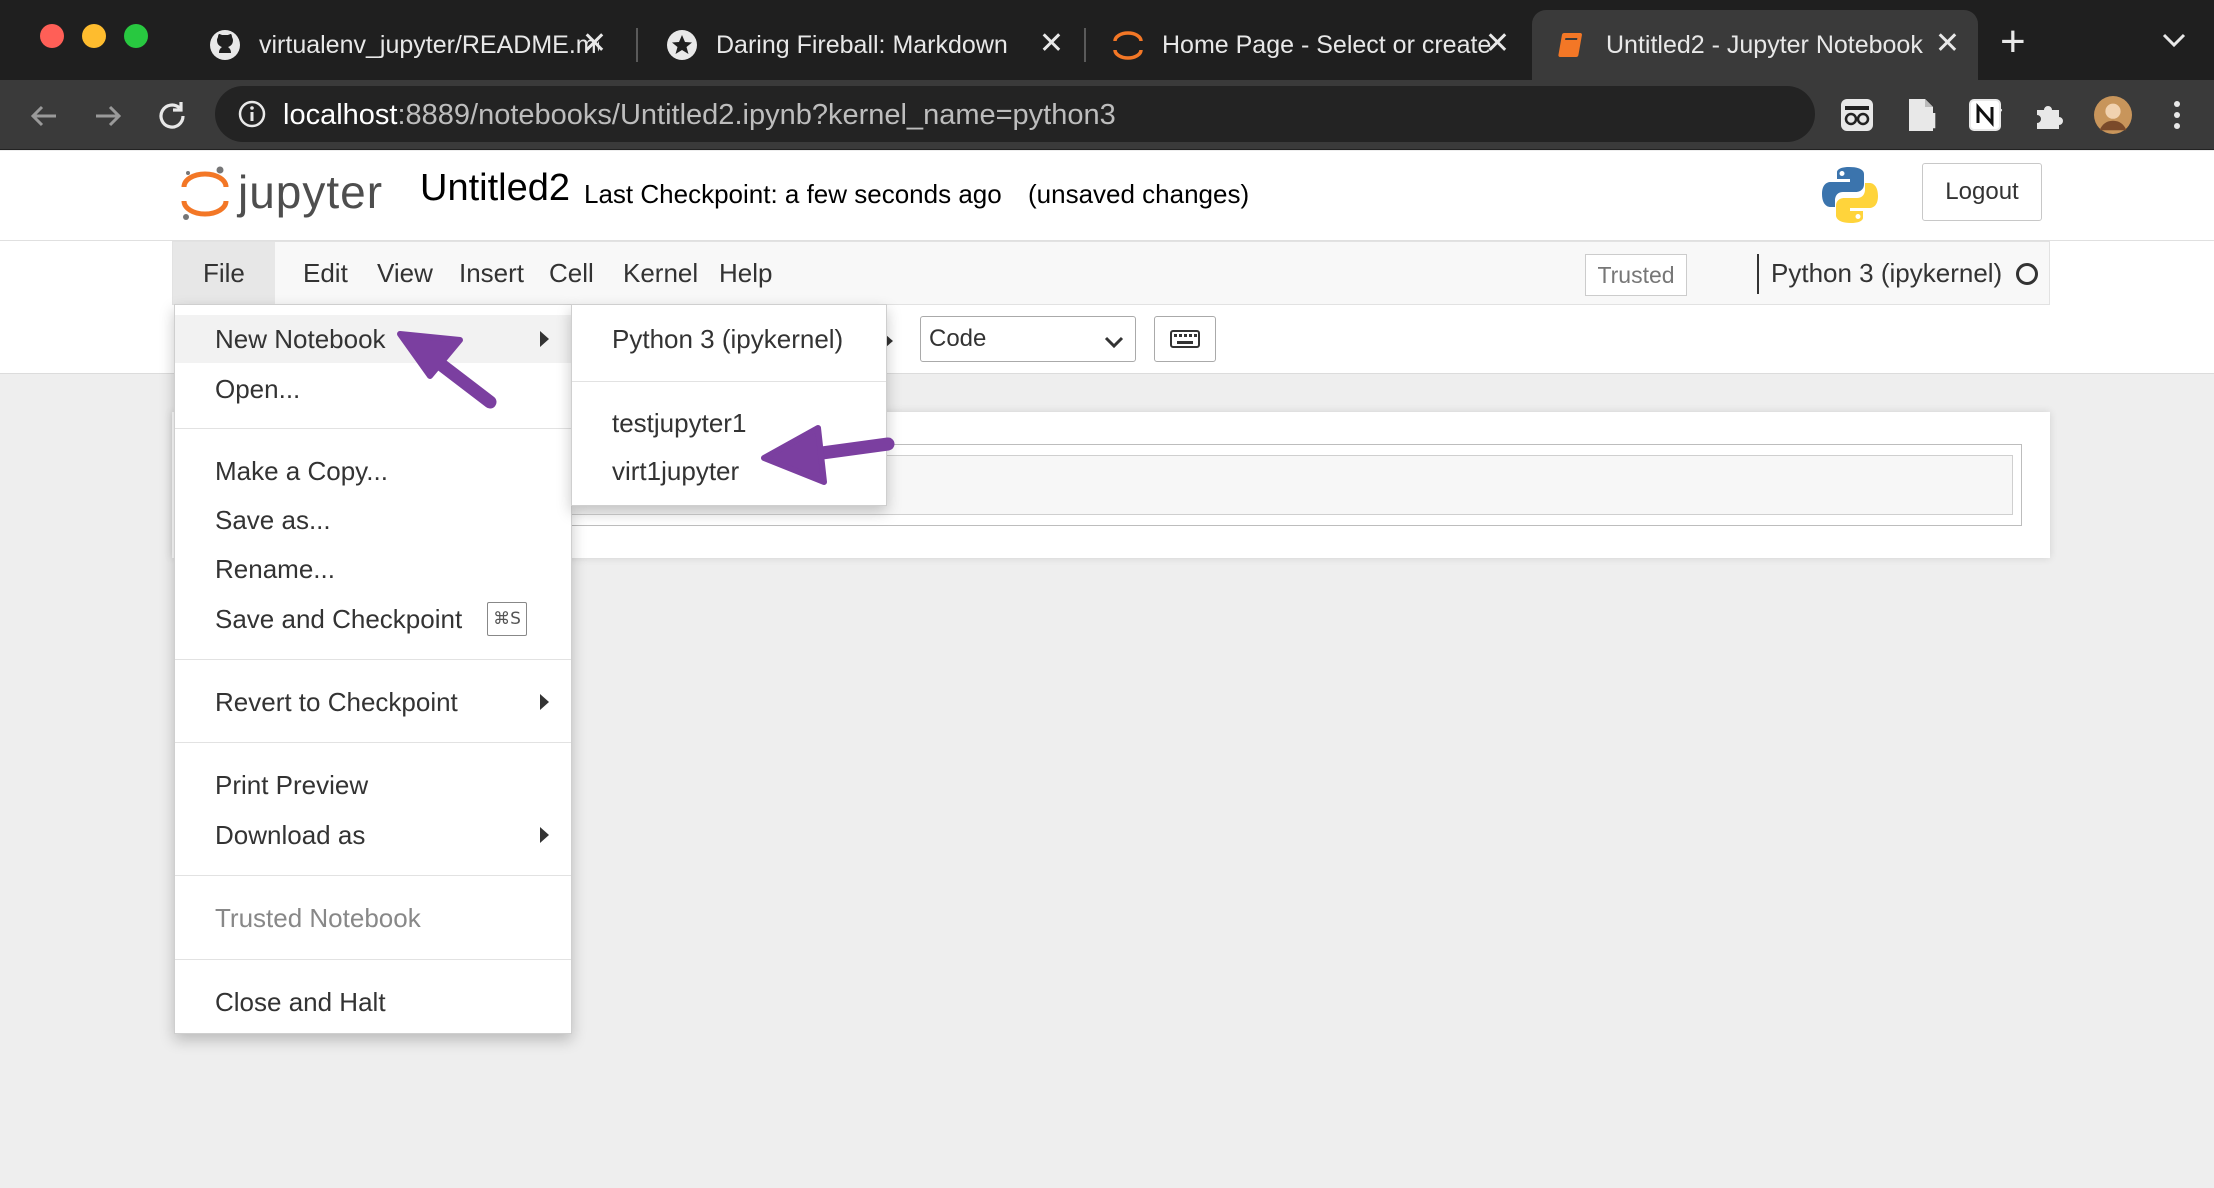 The image size is (2214, 1188). I want to click on kernel-option-python3: Python 3 (ipykernel), so click(729, 339).